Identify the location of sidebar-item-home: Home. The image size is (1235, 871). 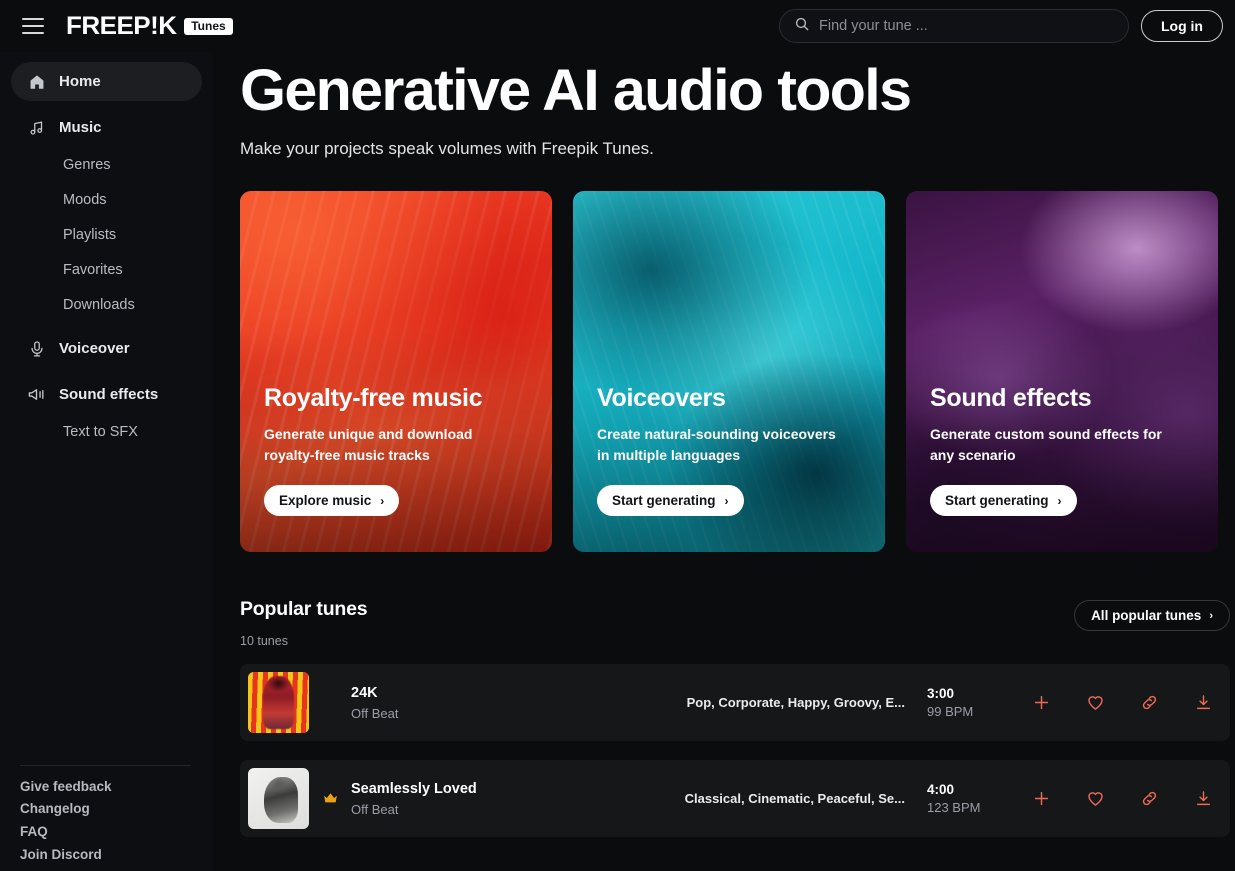
(106, 81).